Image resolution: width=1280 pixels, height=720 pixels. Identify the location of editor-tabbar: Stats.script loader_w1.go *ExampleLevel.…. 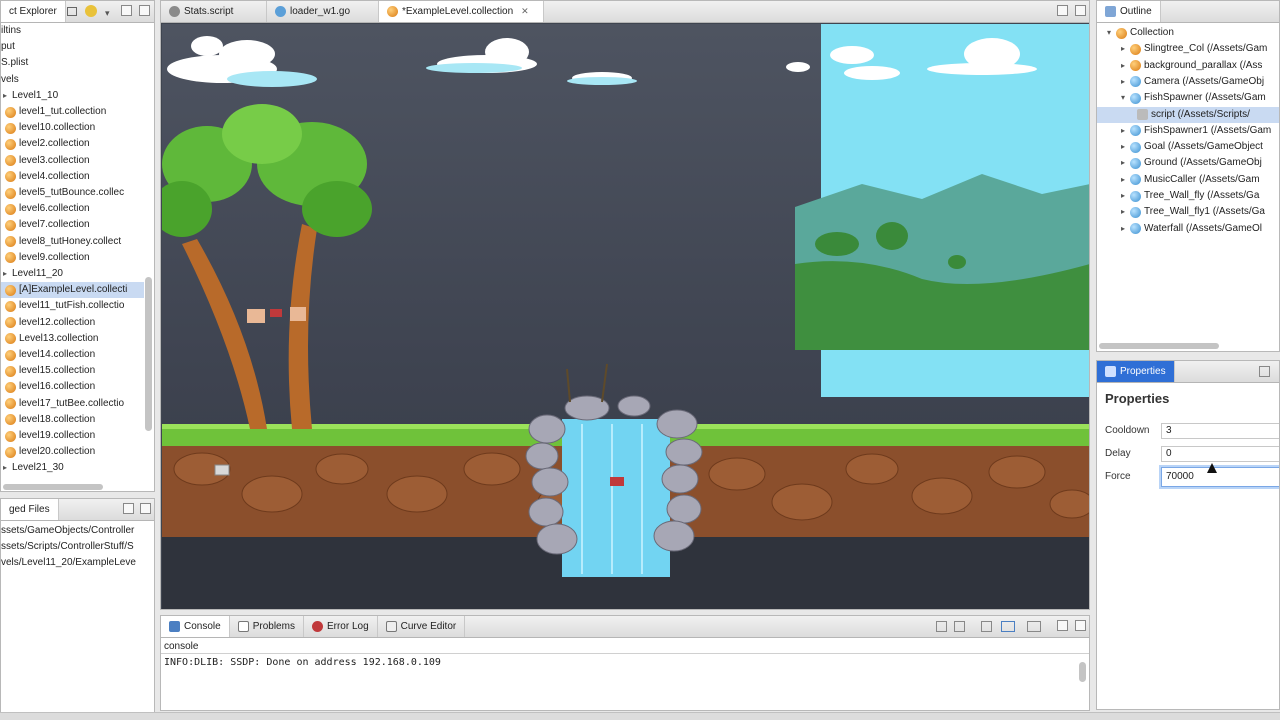
(625, 12).